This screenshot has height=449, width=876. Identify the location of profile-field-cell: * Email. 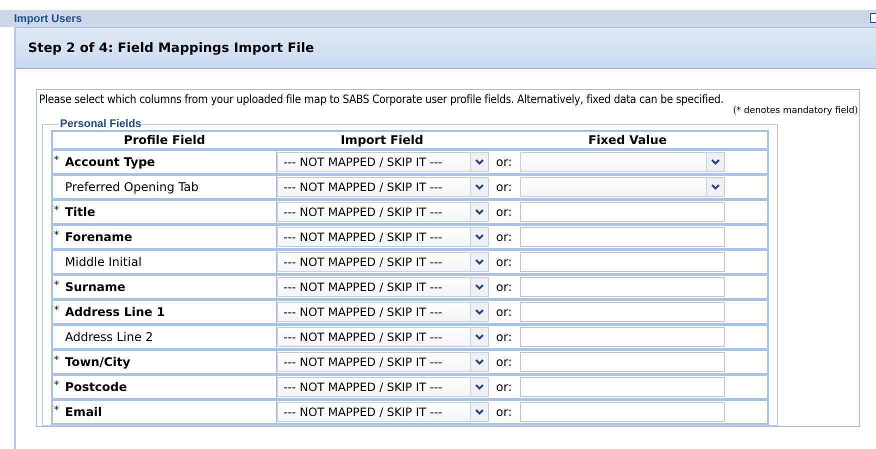
(164, 412).